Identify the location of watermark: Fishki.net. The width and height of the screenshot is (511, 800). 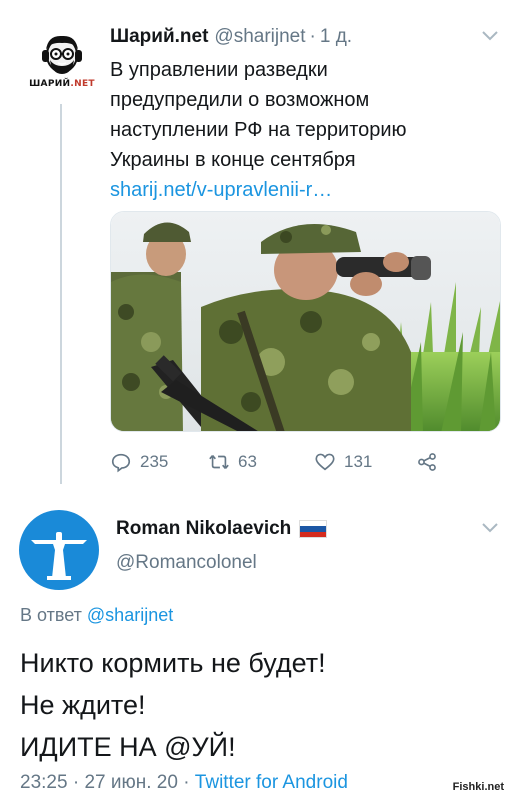
(478, 787).